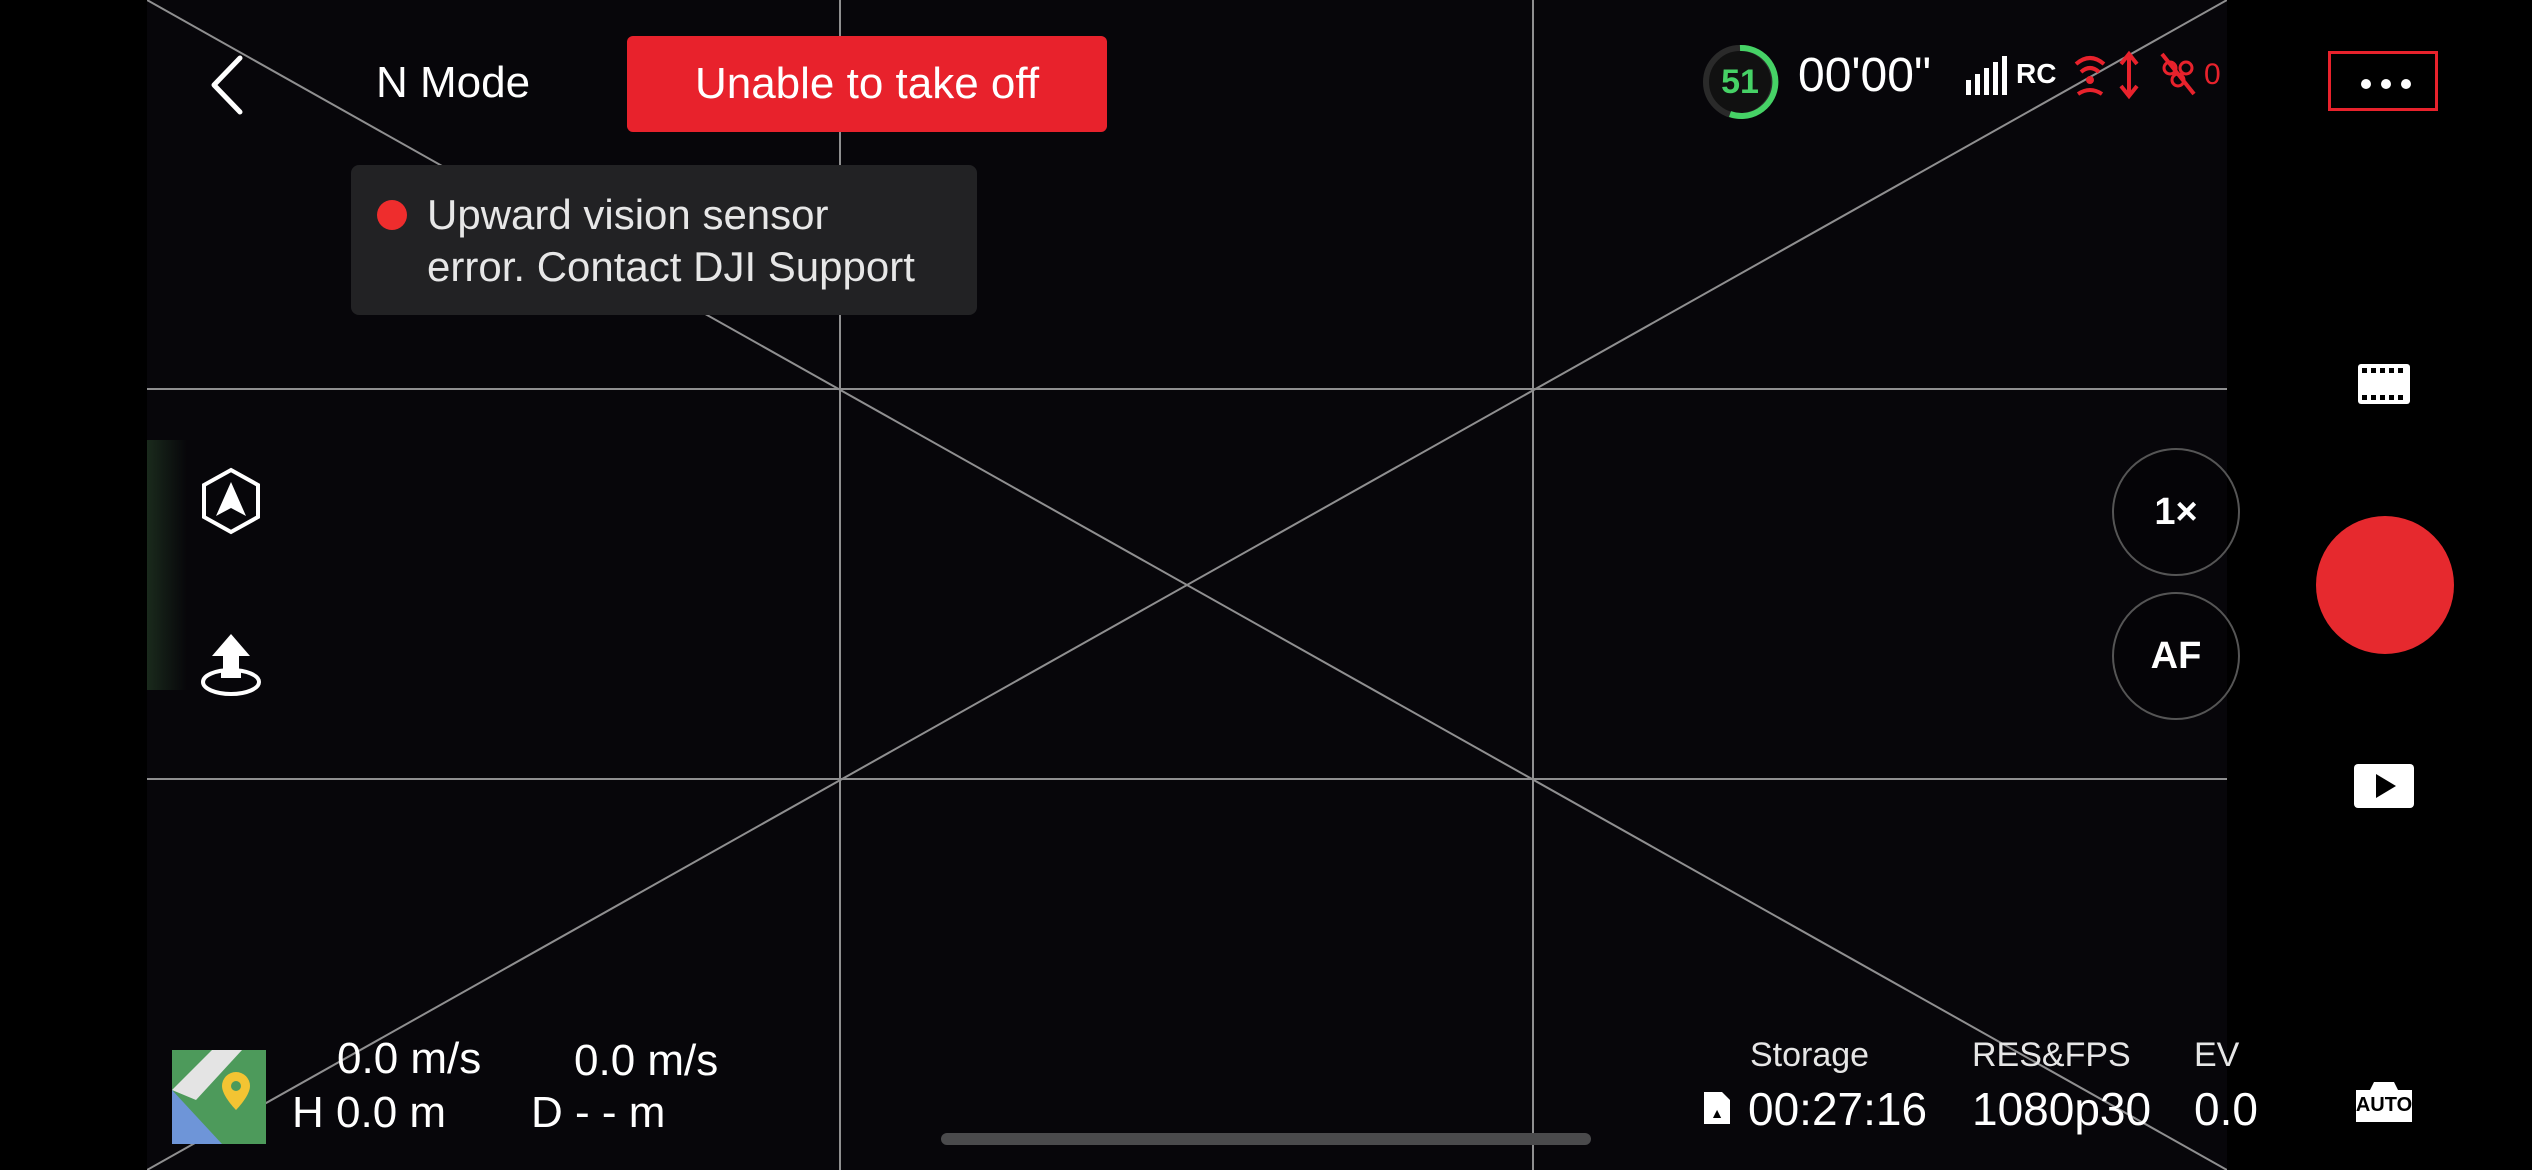  I want to click on chevron-left-icon, so click(227, 85).